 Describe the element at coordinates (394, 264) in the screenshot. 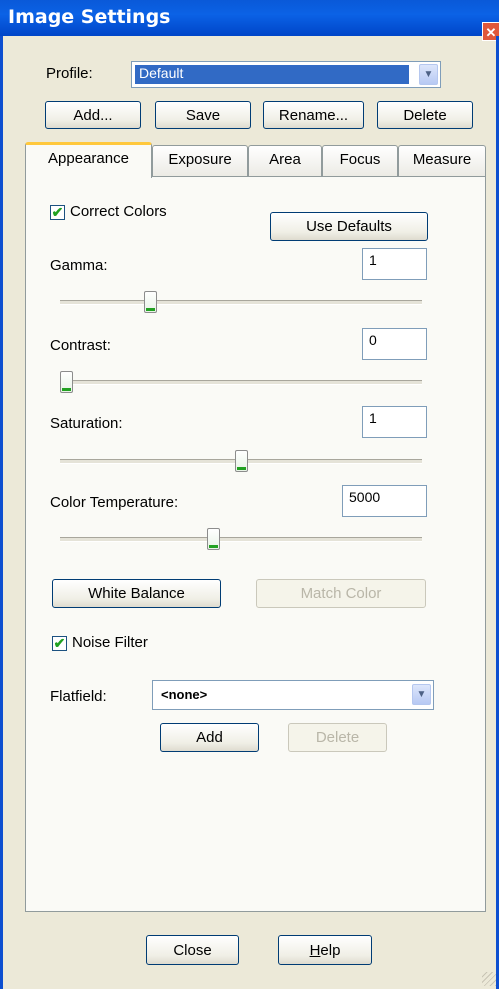

I see `gamma-field: 1` at that location.